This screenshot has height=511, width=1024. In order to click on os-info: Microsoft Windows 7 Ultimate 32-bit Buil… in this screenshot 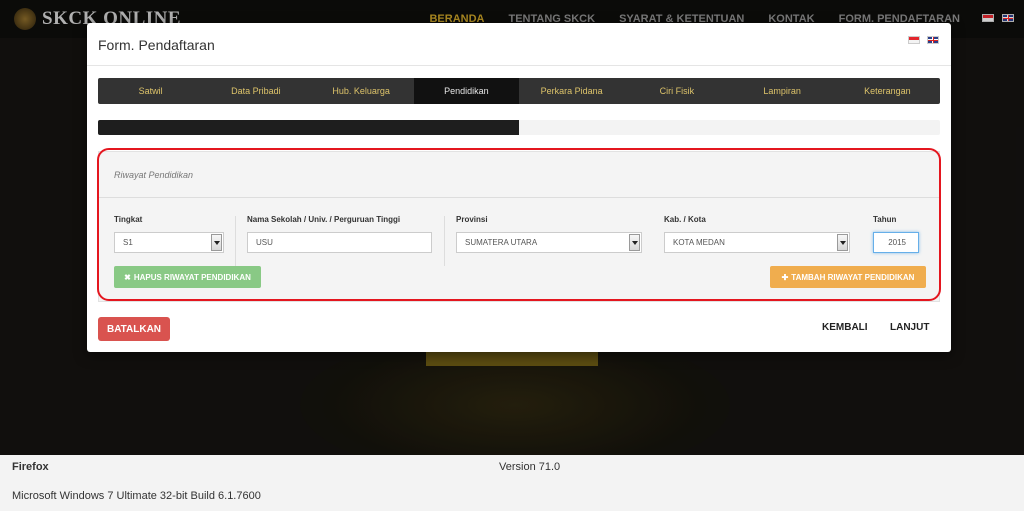, I will do `click(136, 496)`.